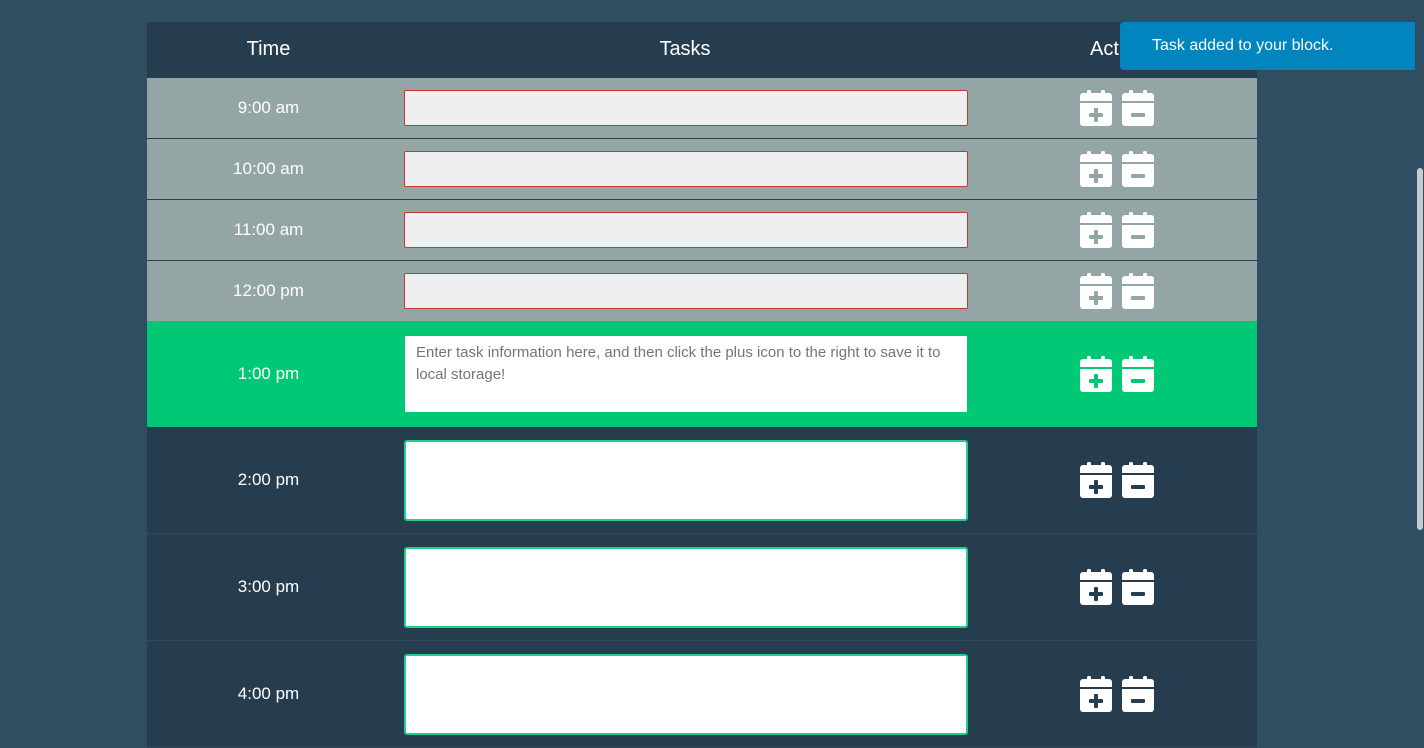  Describe the element at coordinates (268, 693) in the screenshot. I see `hour-label: 4:00 pm` at that location.